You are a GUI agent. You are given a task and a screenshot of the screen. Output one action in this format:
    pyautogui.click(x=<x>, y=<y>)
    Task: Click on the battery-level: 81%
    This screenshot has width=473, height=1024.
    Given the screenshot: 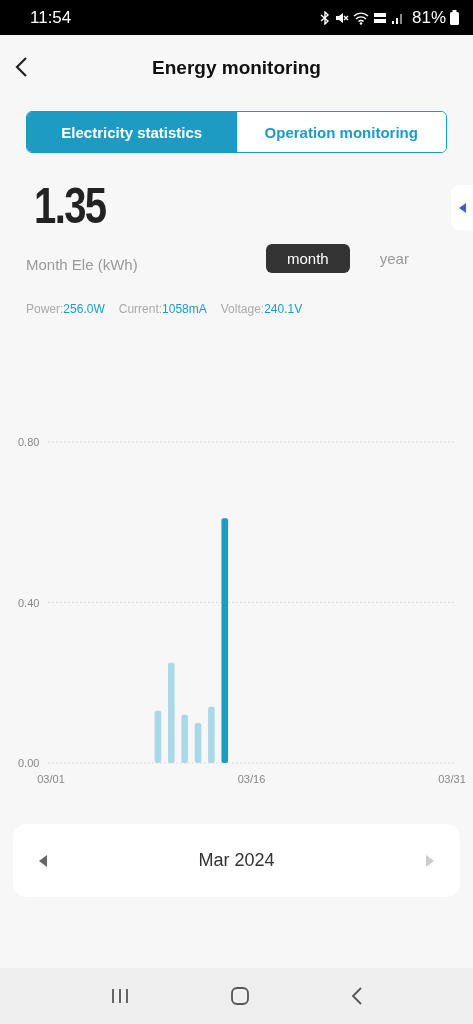 What is the action you would take?
    pyautogui.click(x=428, y=17)
    